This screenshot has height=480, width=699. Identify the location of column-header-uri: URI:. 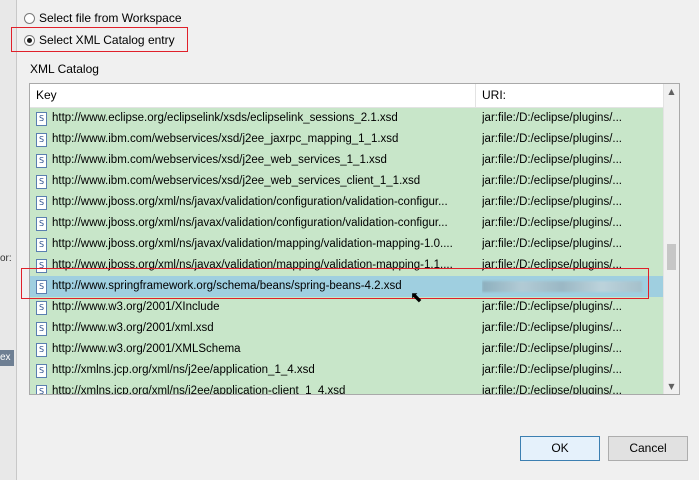
(570, 95).